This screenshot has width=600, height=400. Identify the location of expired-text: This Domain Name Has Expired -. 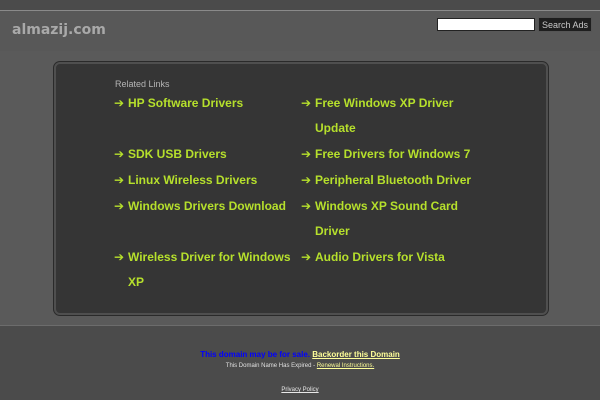
(270, 366).